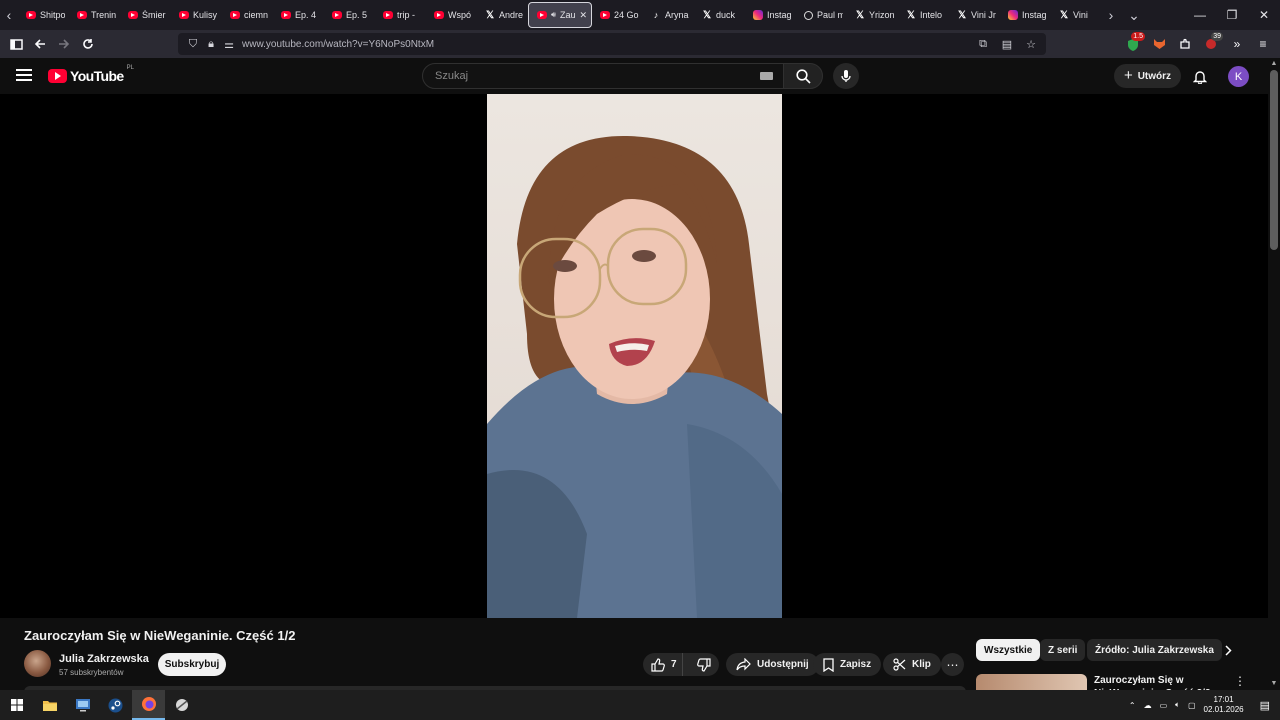 This screenshot has height=720, width=1280. What do you see at coordinates (148, 705) in the screenshot?
I see `firefox-taskbar-icon` at bounding box center [148, 705].